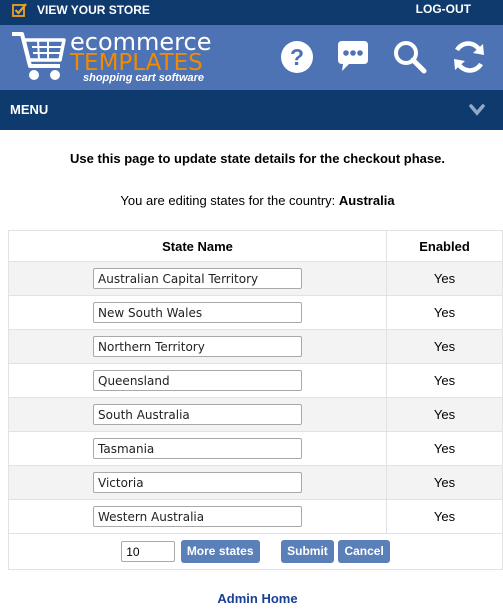  I want to click on admin-home-link: Admin Home, so click(251, 598).